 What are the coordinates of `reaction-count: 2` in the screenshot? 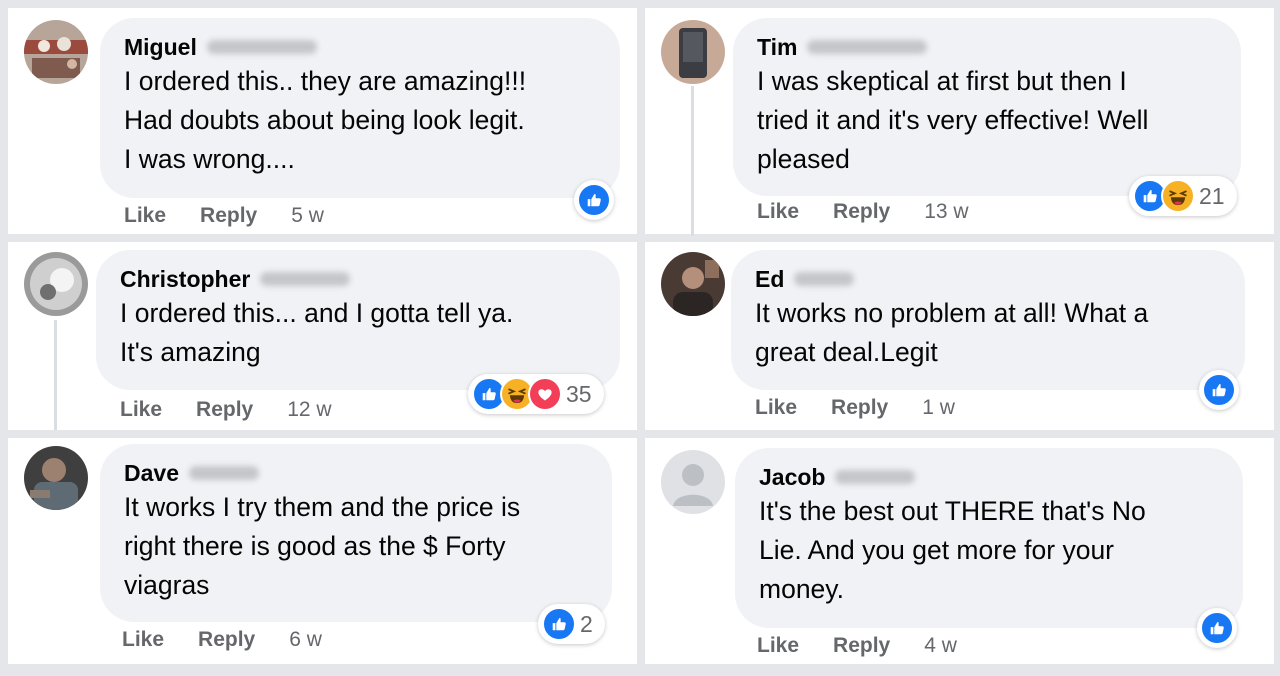 It's located at (586, 623).